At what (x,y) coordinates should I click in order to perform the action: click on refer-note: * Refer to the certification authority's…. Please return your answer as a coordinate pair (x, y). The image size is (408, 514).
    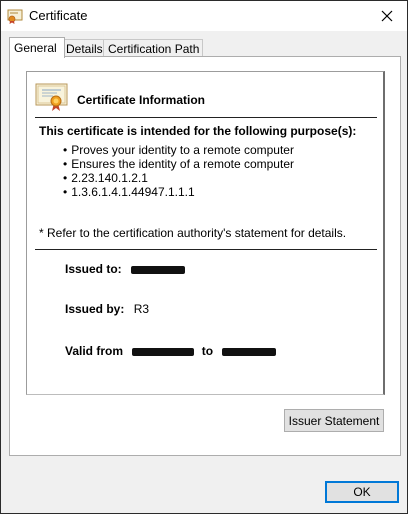
    Looking at the image, I should click on (193, 233).